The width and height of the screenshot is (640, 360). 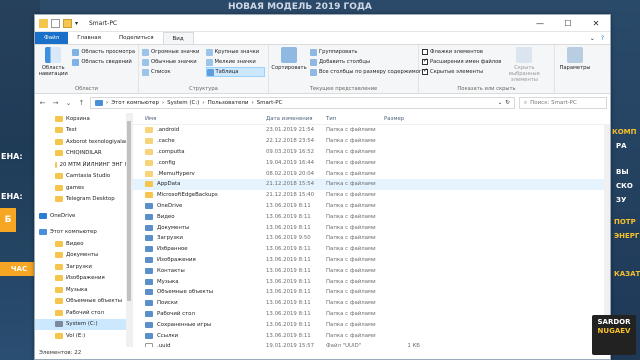 What do you see at coordinates (83, 244) in the screenshot?
I see `nav-item: Видео` at bounding box center [83, 244].